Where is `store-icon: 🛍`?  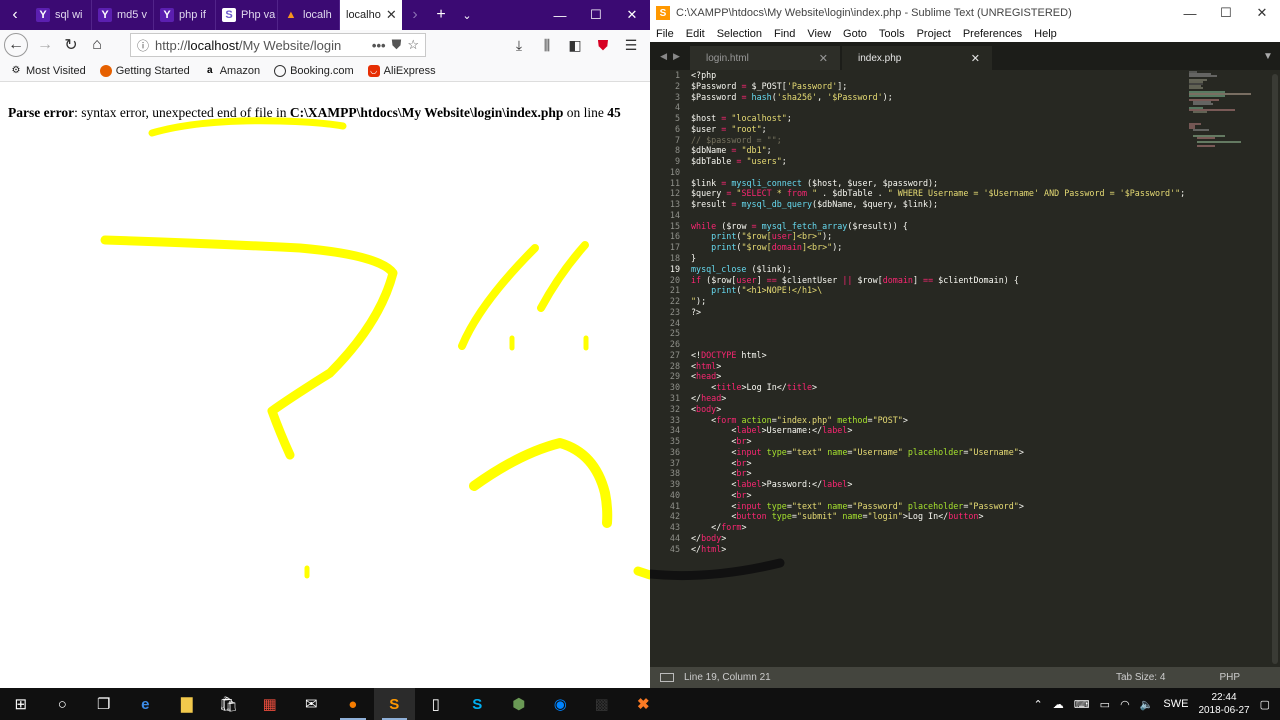
store-icon: 🛍 is located at coordinates (229, 704).